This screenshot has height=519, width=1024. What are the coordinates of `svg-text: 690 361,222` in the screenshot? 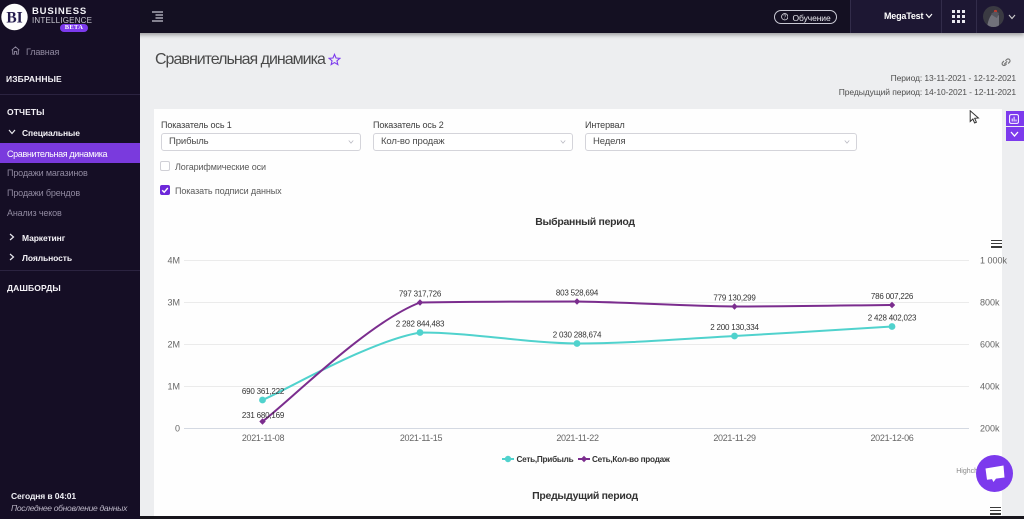 It's located at (263, 391).